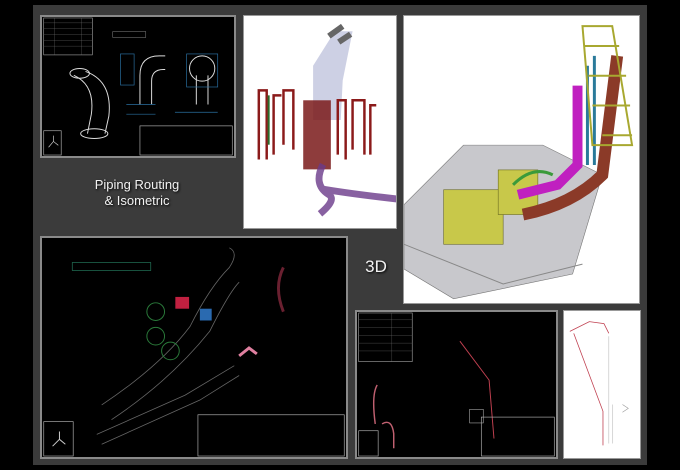 The height and width of the screenshot is (470, 680). I want to click on caption-piping-routing: Piping Routing & Isometric, so click(137, 193).